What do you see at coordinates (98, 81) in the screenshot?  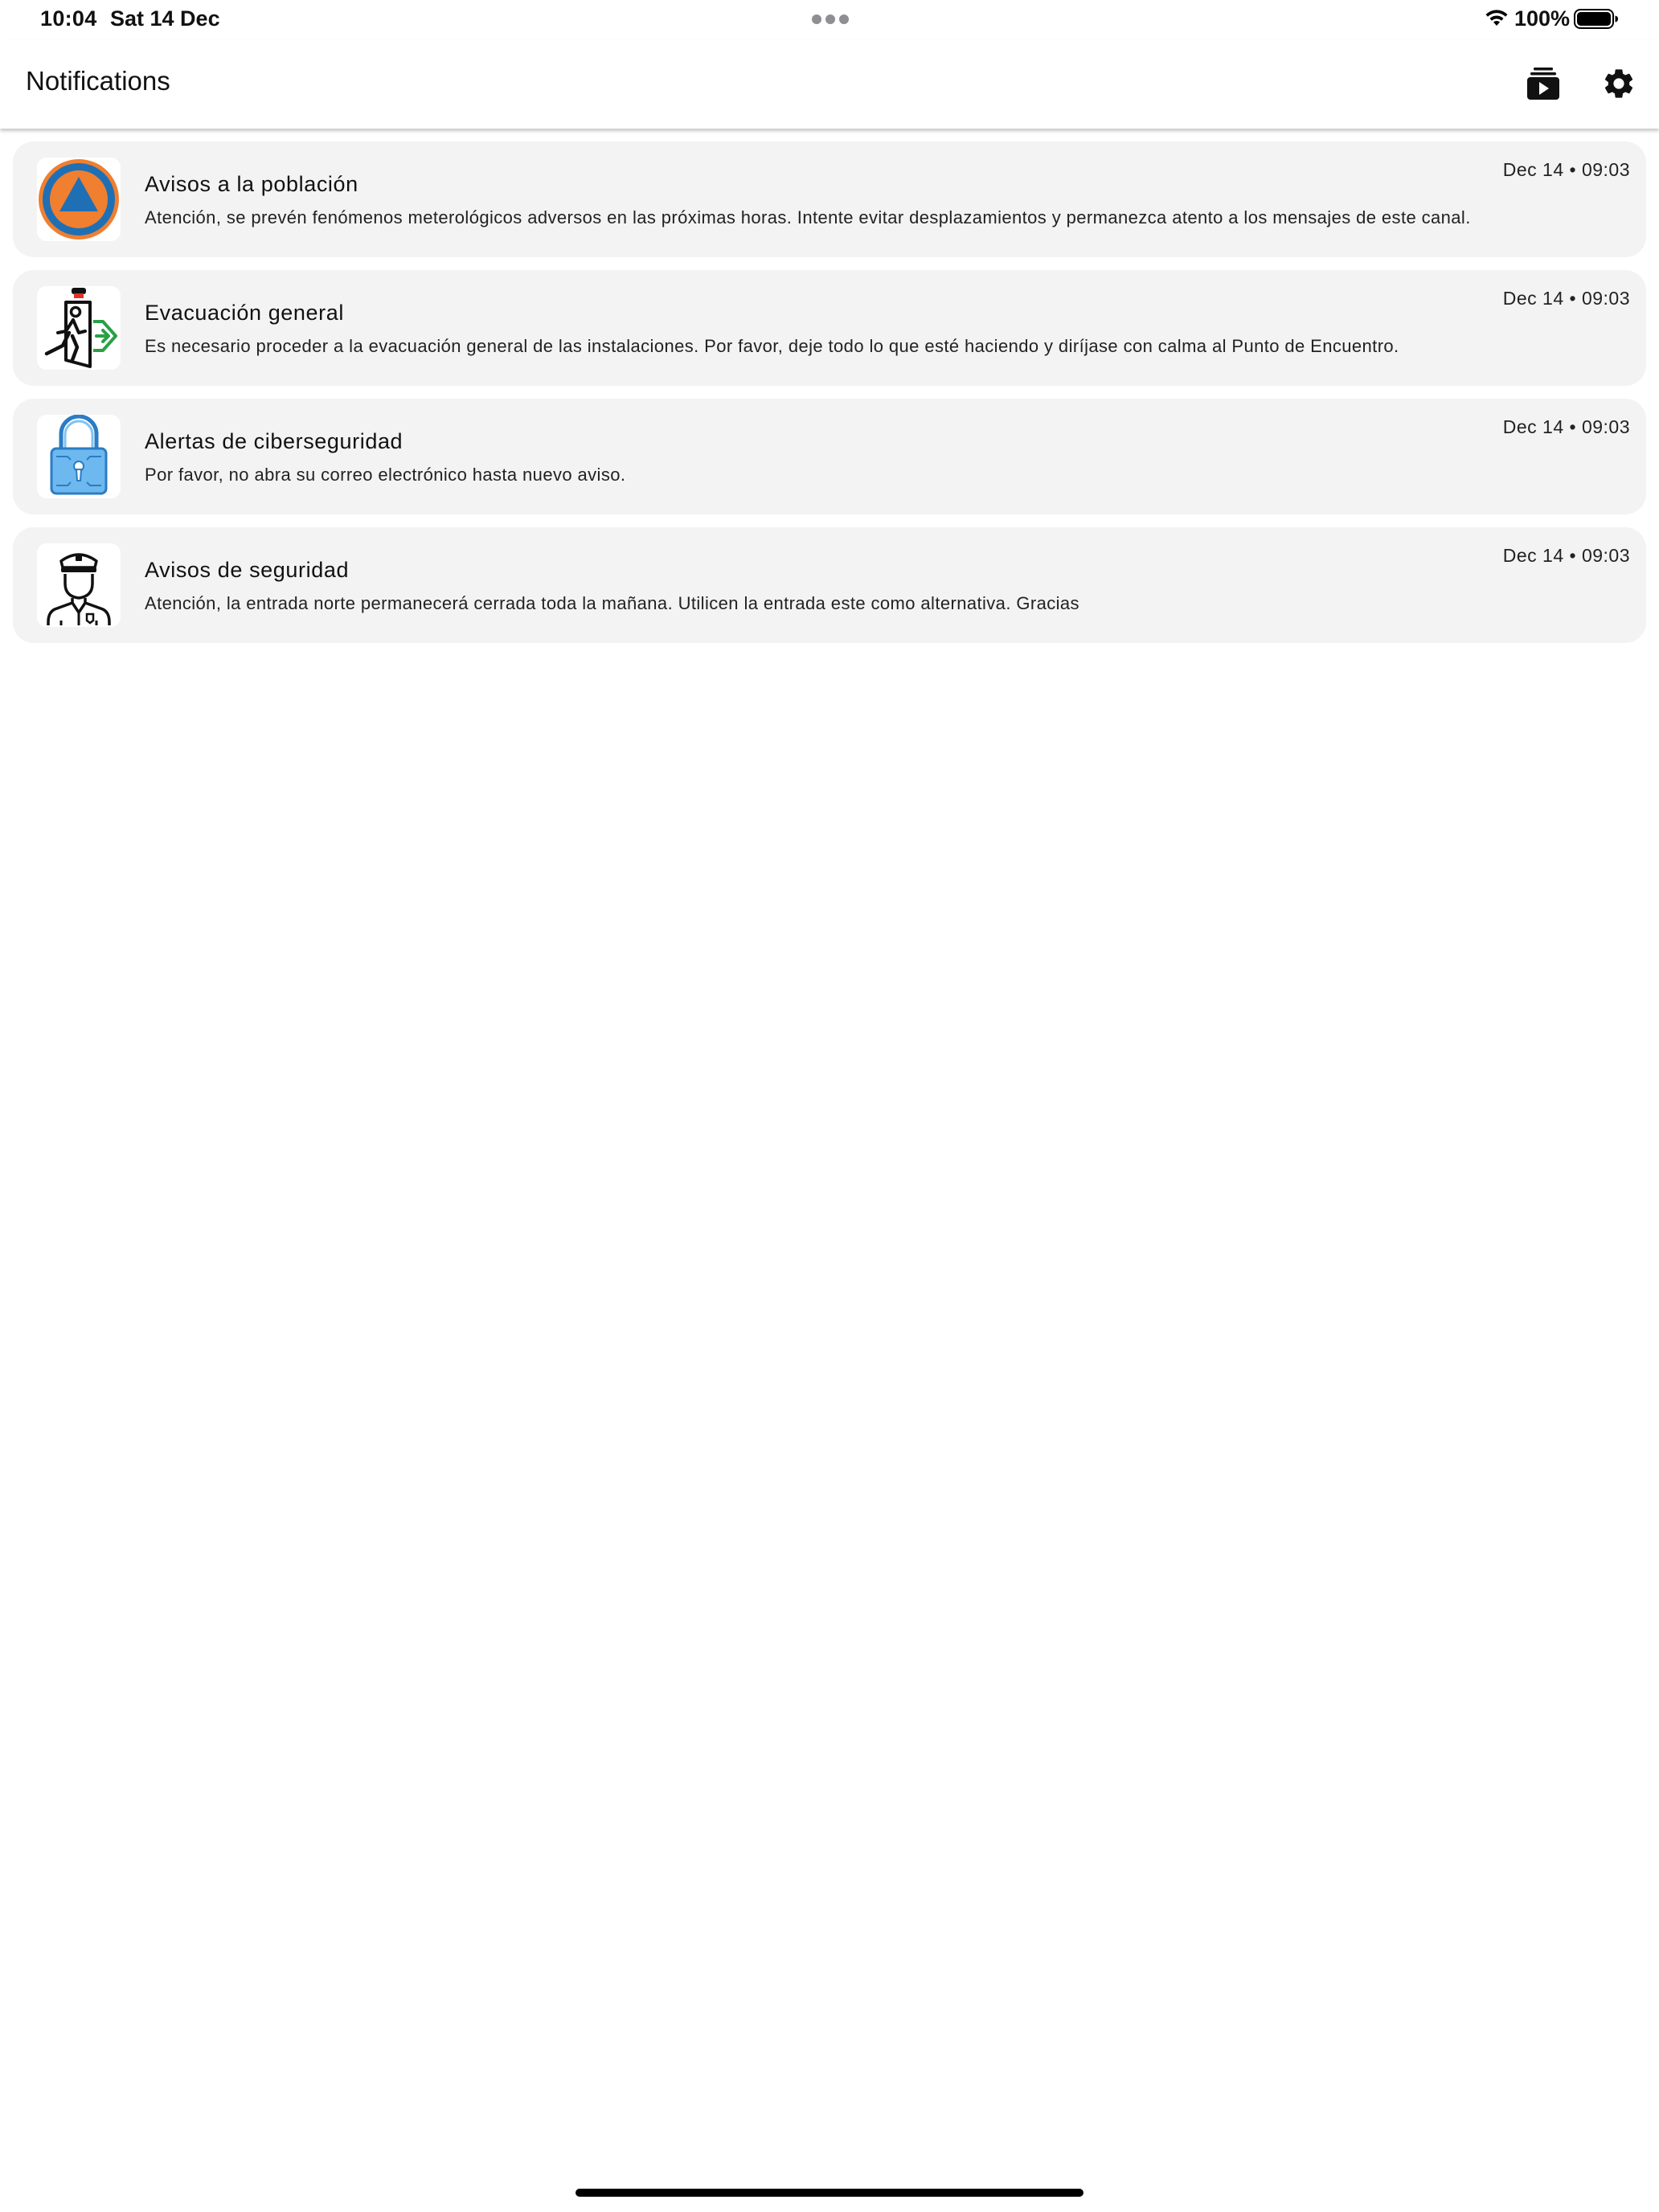 I see `page-title: Notifications` at bounding box center [98, 81].